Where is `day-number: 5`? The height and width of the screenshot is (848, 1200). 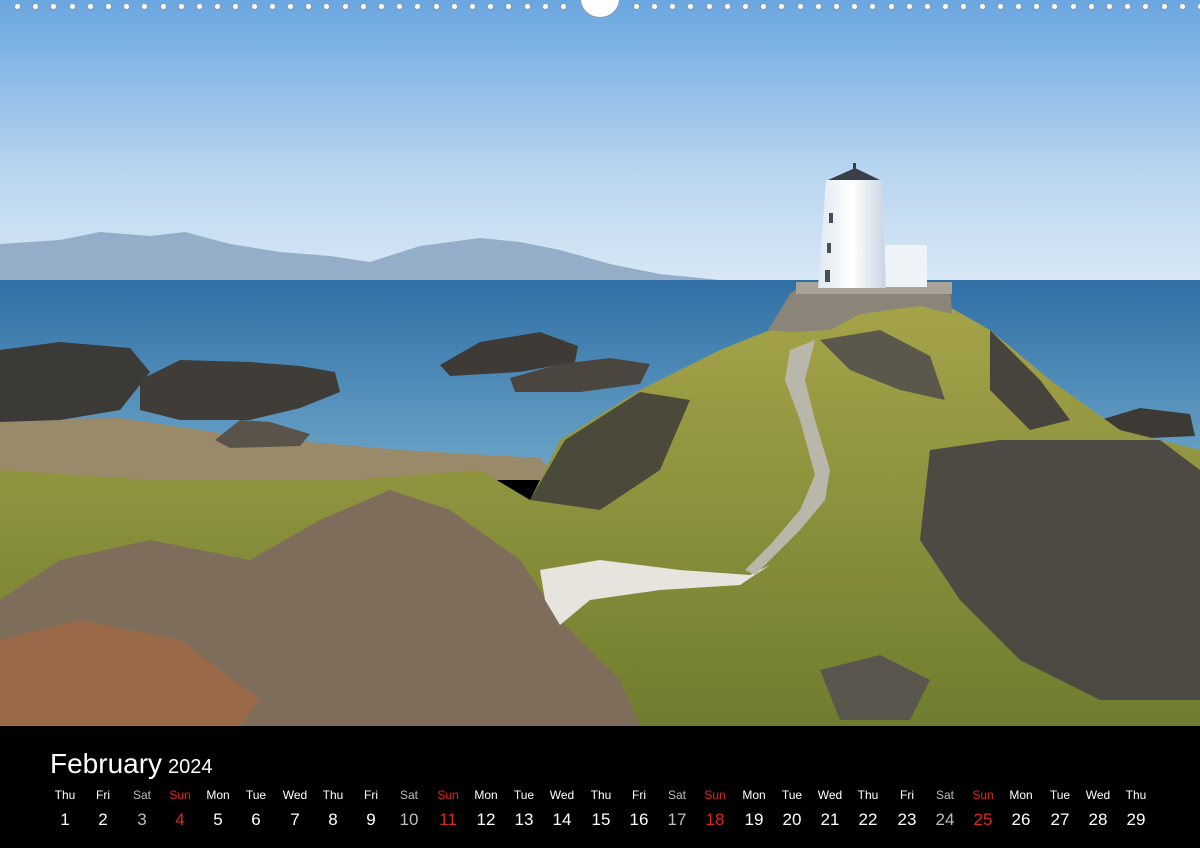
day-number: 5 is located at coordinates (218, 819).